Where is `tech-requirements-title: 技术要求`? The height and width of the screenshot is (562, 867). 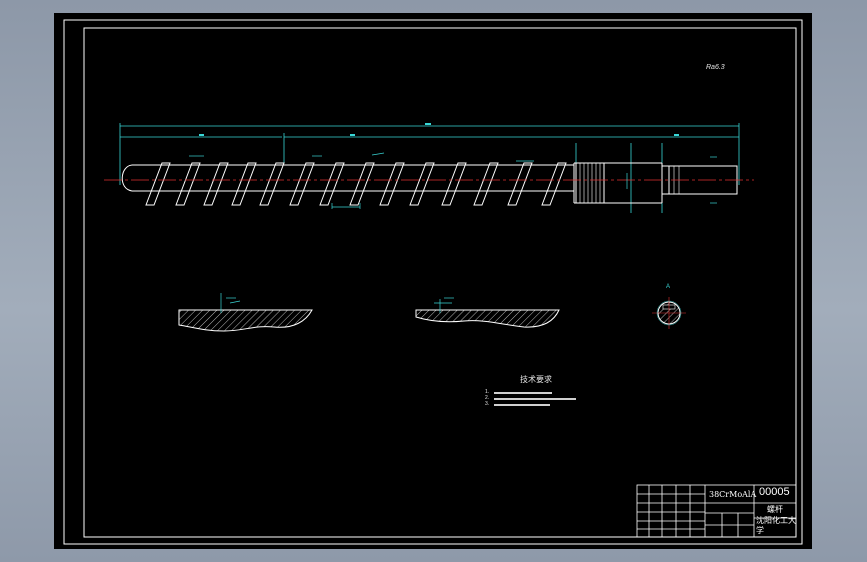 tech-requirements-title: 技术要求 is located at coordinates (536, 379).